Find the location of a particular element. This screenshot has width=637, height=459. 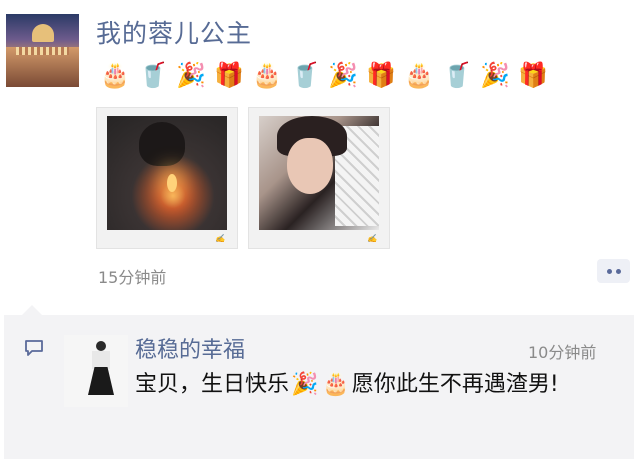

commenter-avatar is located at coordinates (96, 371).